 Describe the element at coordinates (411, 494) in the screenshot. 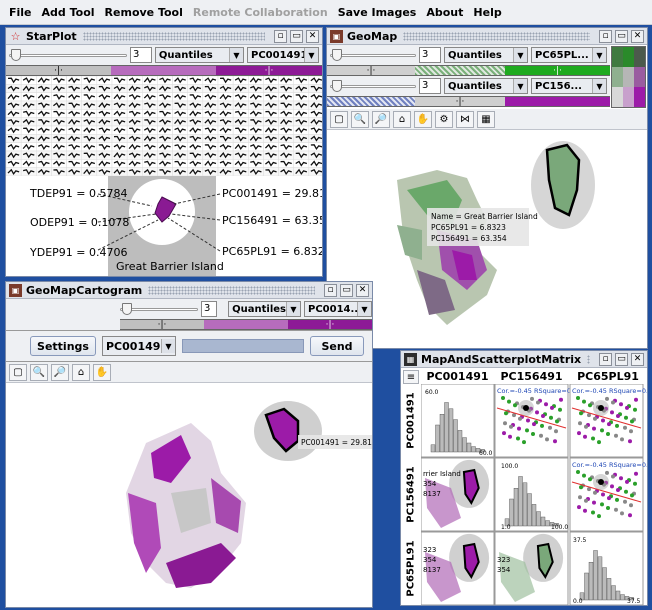

I see `row-header: PC156491` at that location.